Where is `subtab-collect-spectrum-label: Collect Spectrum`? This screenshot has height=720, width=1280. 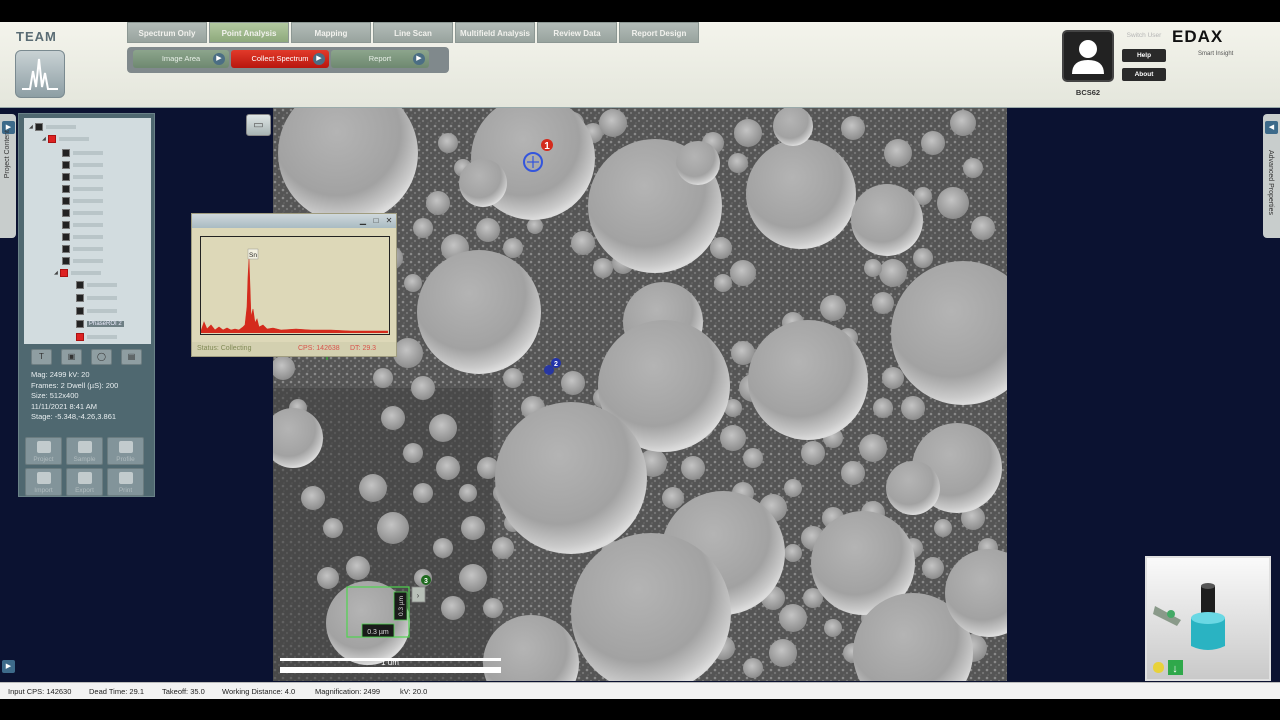 subtab-collect-spectrum-label: Collect Spectrum is located at coordinates (280, 58).